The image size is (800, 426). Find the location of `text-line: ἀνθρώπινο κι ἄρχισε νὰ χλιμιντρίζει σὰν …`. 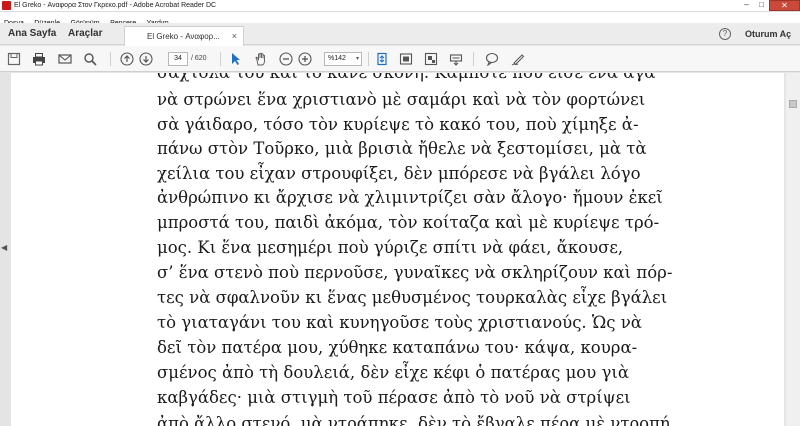

text-line: ἀνθρώπινο κι ἄρχισε νὰ χλιμιντρίζει σὰν … is located at coordinates (410, 197).